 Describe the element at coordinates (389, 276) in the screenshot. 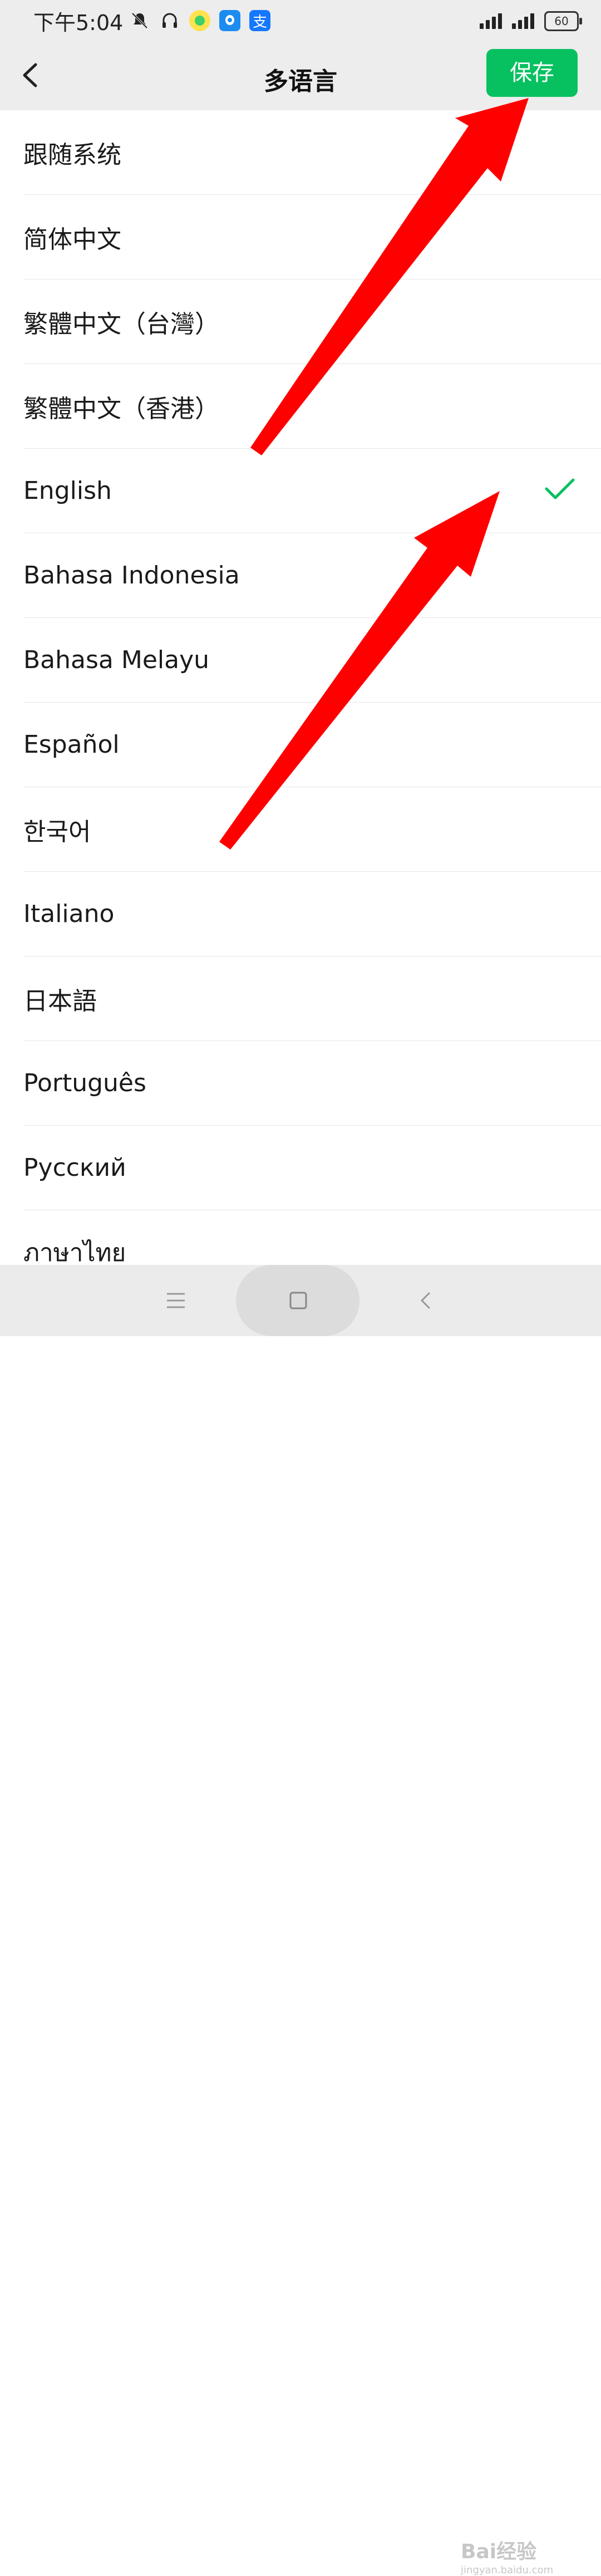

I see `annotation-arrow-to-save` at that location.